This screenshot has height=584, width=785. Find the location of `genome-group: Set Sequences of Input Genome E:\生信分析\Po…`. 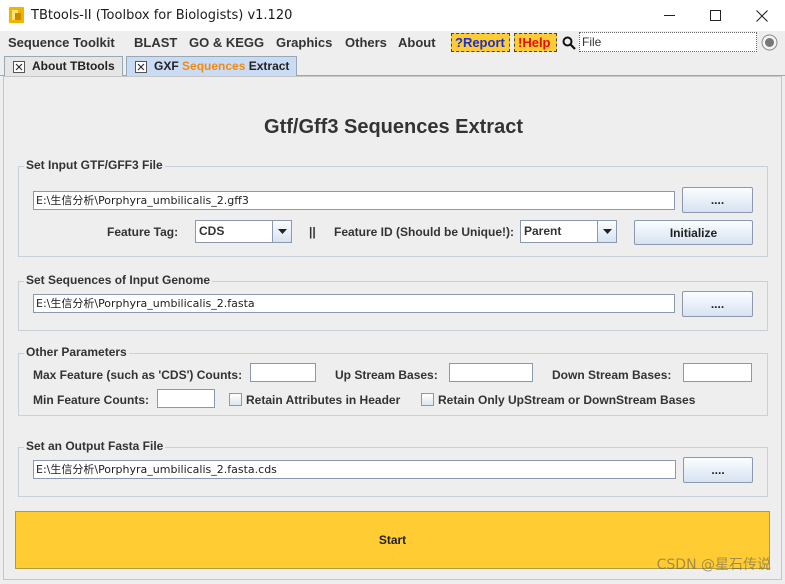

genome-group: Set Sequences of Input Genome E:\生信分析\Po… is located at coordinates (393, 302).